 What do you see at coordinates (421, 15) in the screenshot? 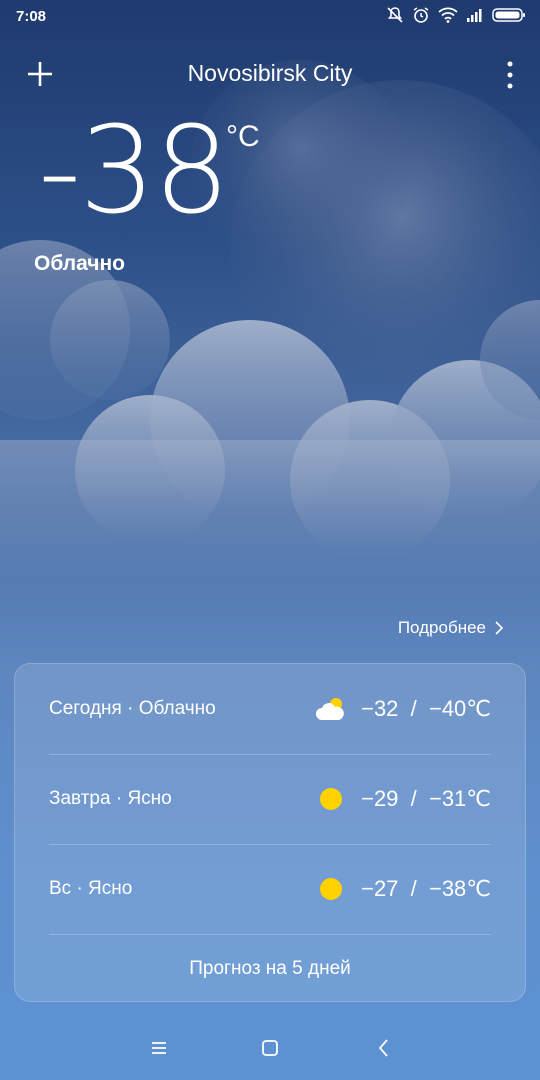
I see `alarm-icon` at bounding box center [421, 15].